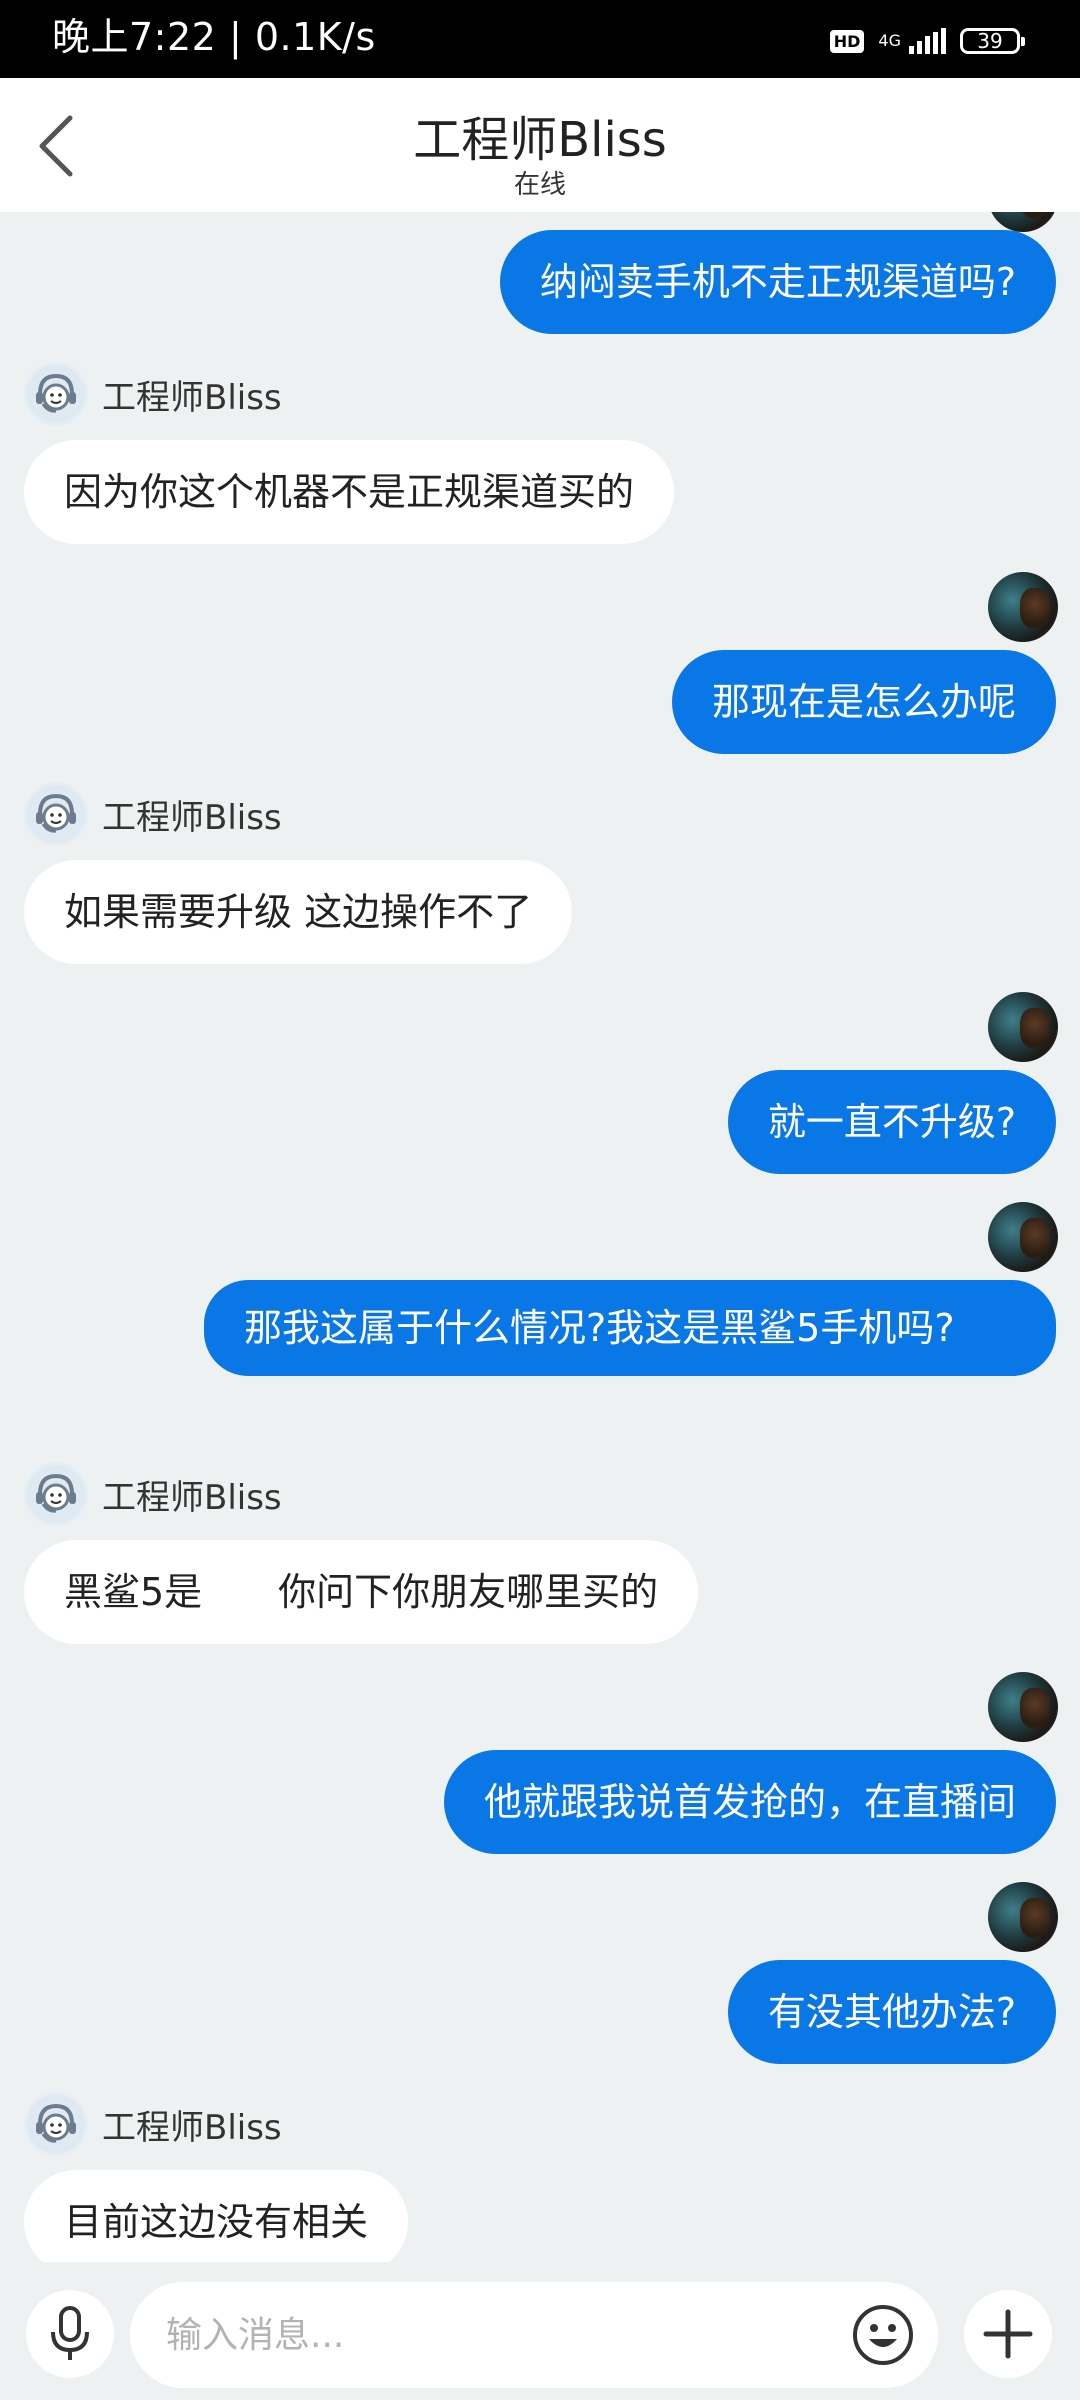 The image size is (1080, 2400). I want to click on network-type: 4G, so click(889, 40).